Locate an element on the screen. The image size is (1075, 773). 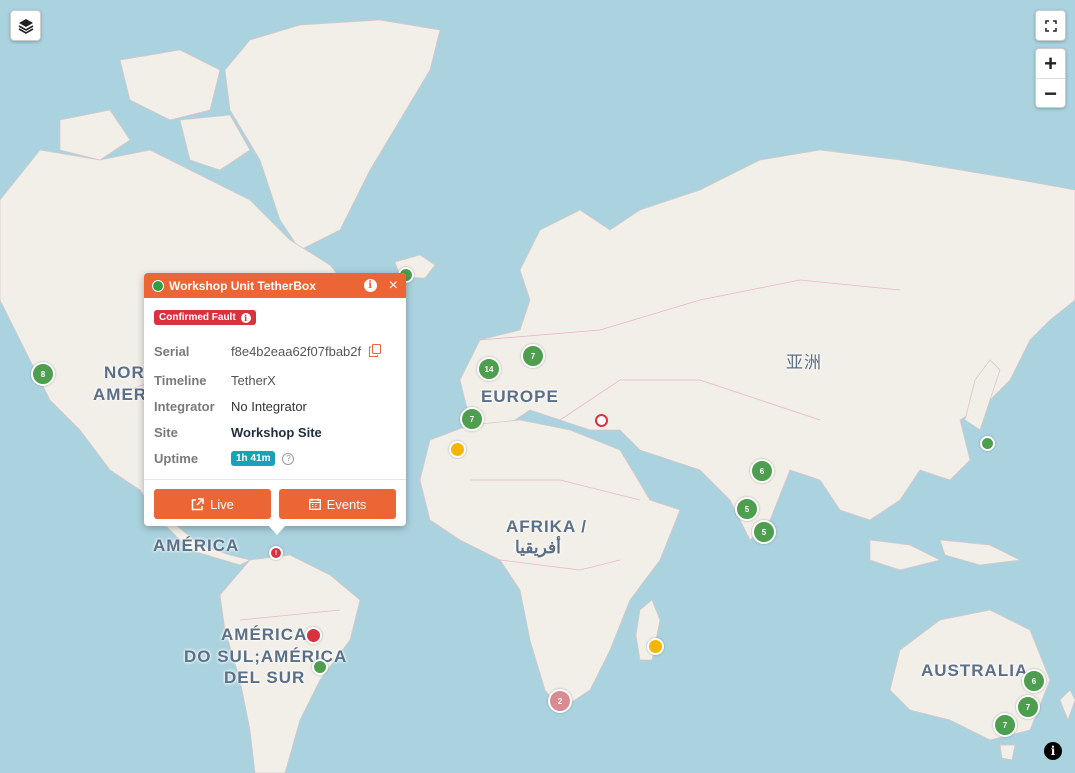
field-label: Integrator is located at coordinates (184, 406).